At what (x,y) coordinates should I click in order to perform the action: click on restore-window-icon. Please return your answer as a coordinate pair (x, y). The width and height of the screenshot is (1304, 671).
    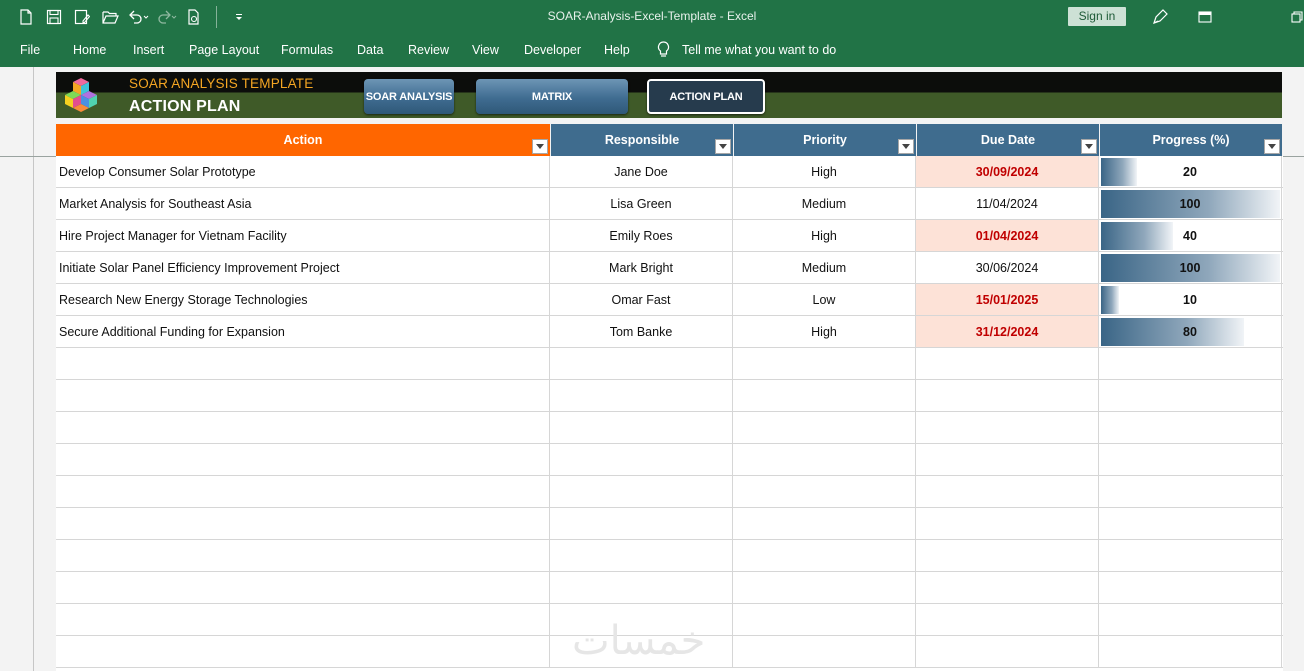
    Looking at the image, I should click on (1295, 17).